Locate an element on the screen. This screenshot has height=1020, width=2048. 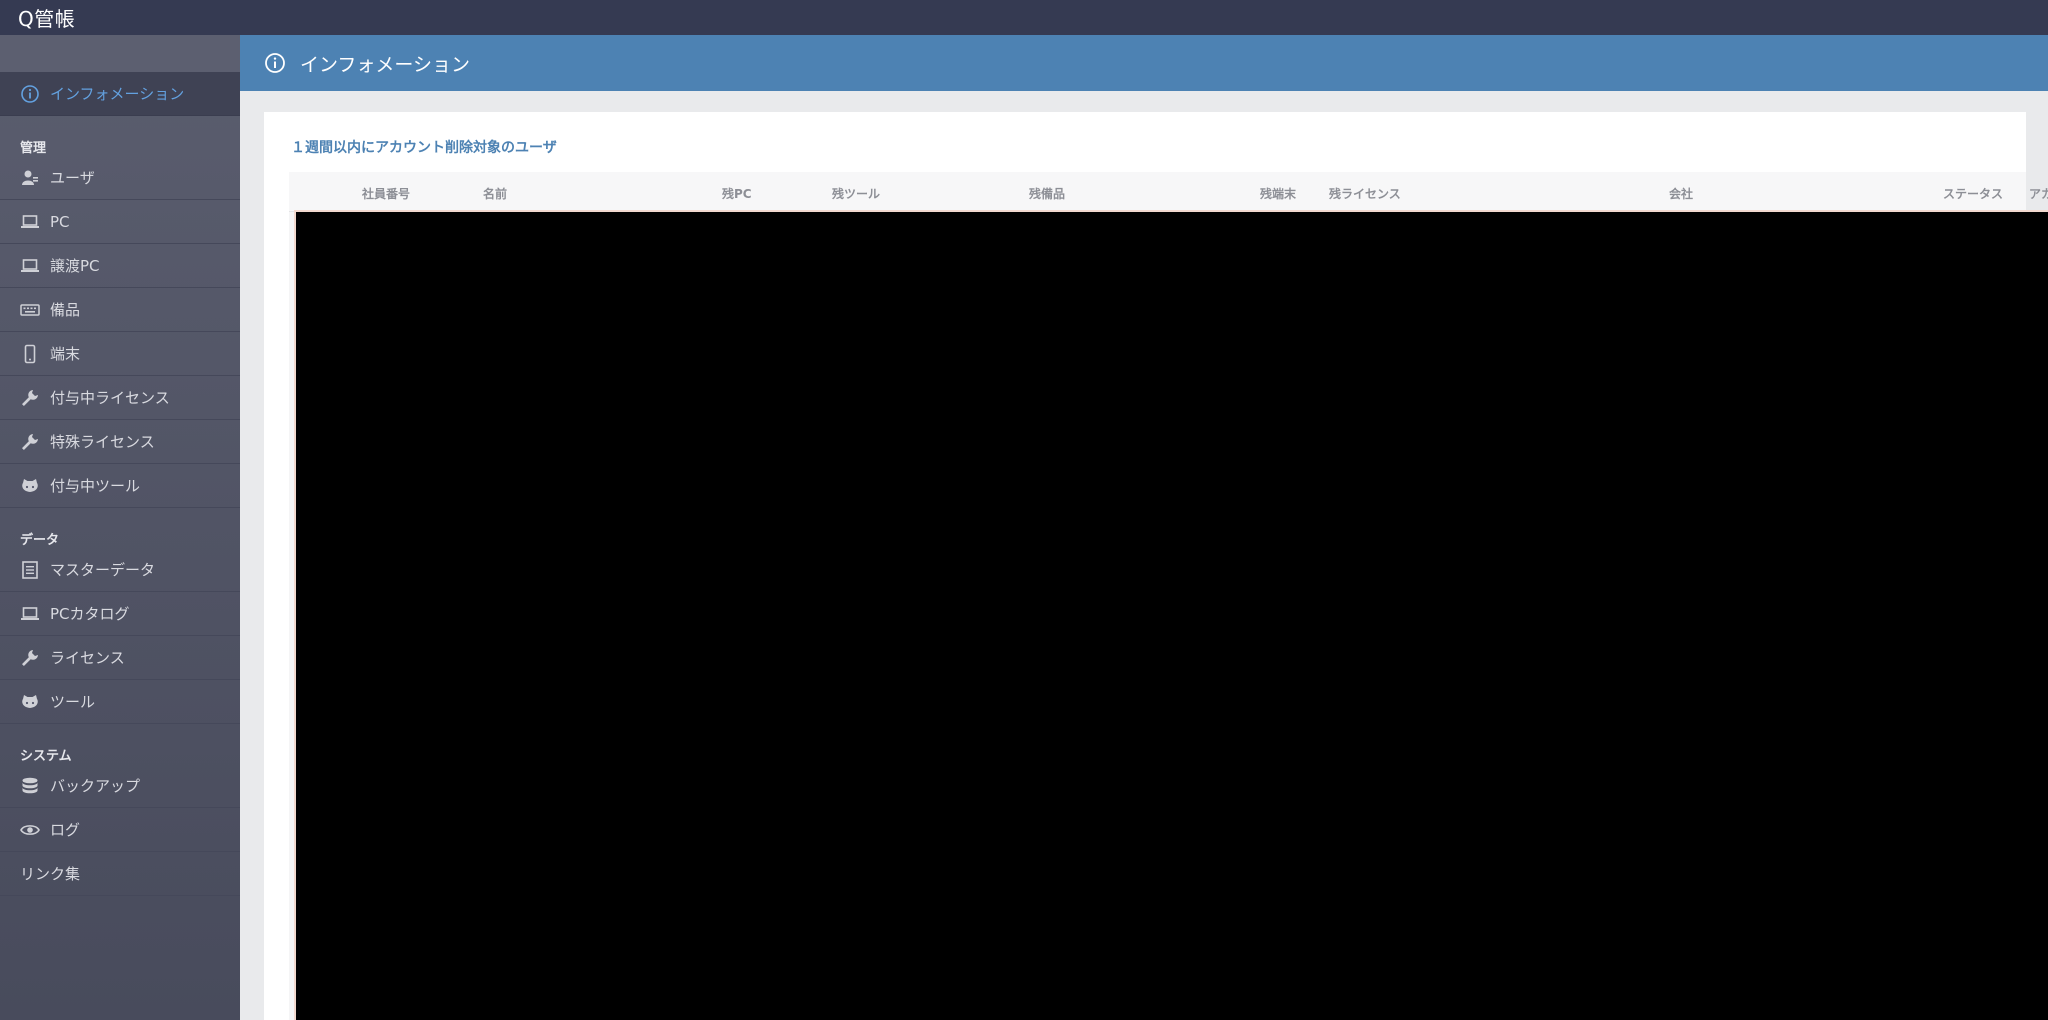
column-header-remaining-equipment: 残備品 is located at coordinates (1047, 193).